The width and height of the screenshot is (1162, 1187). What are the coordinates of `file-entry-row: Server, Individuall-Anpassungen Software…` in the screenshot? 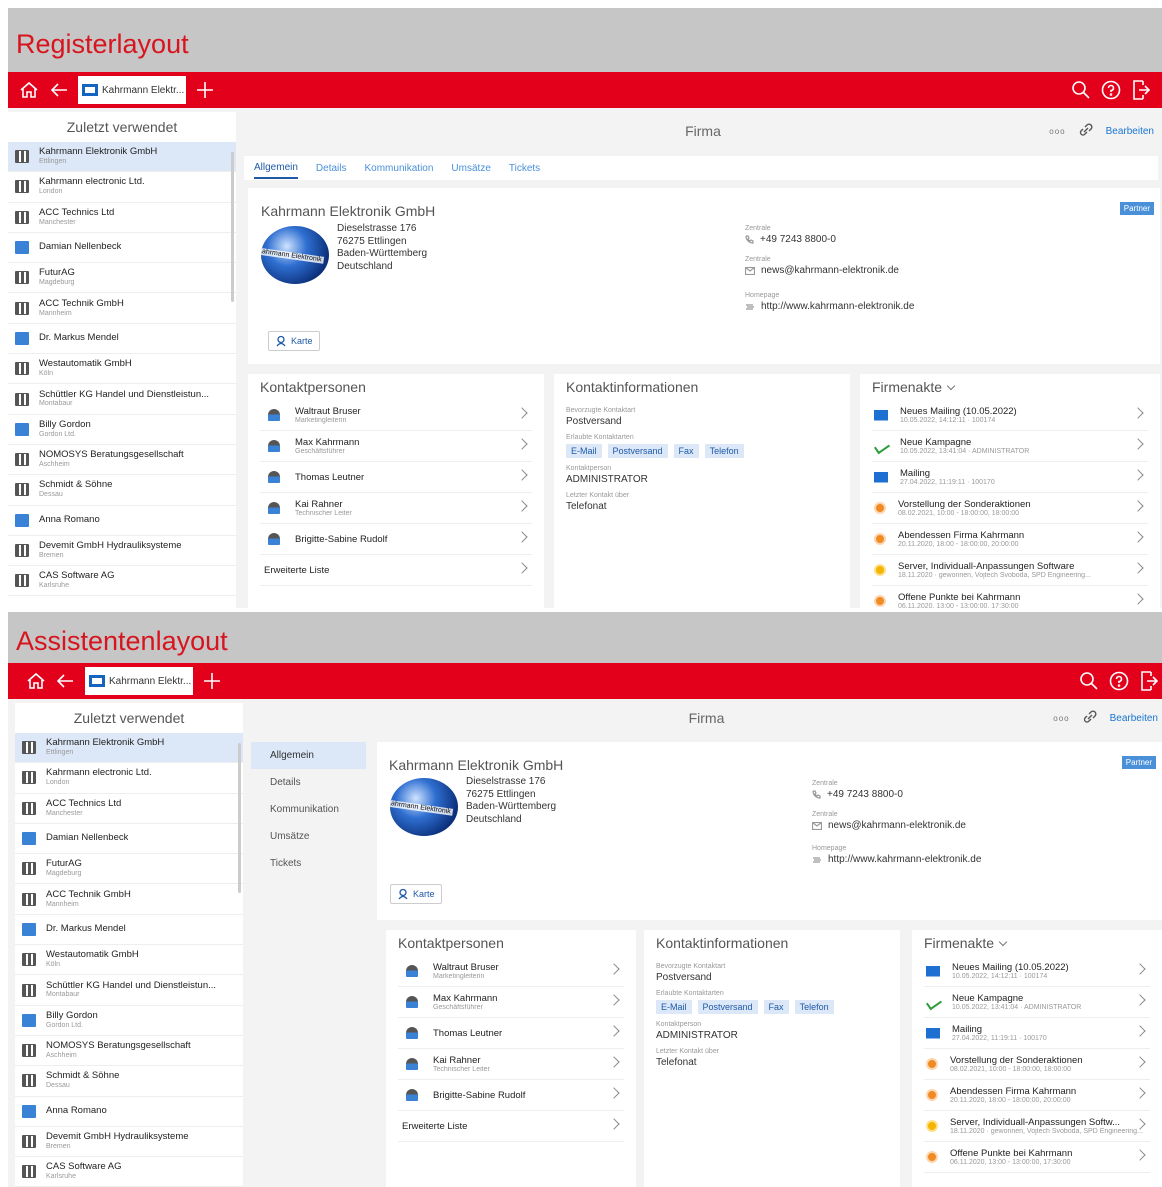 It's located at (1010, 570).